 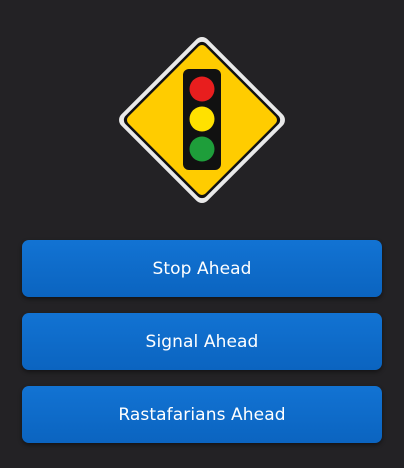 I want to click on green-light-icon, so click(x=202, y=149).